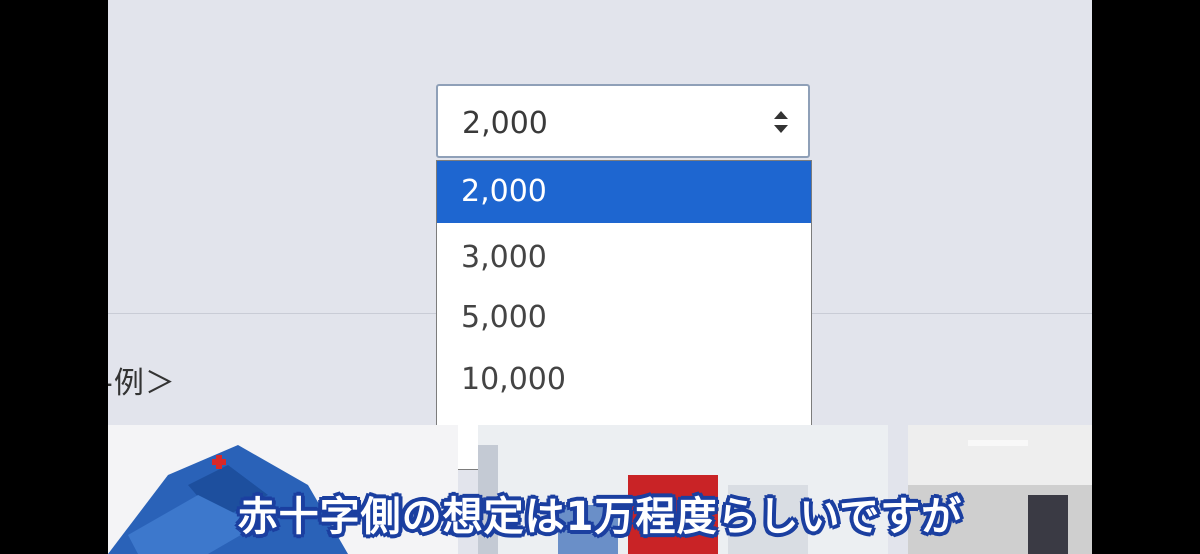 The image size is (1200, 554). Describe the element at coordinates (624, 192) in the screenshot. I see `option-2000: 2,000` at that location.